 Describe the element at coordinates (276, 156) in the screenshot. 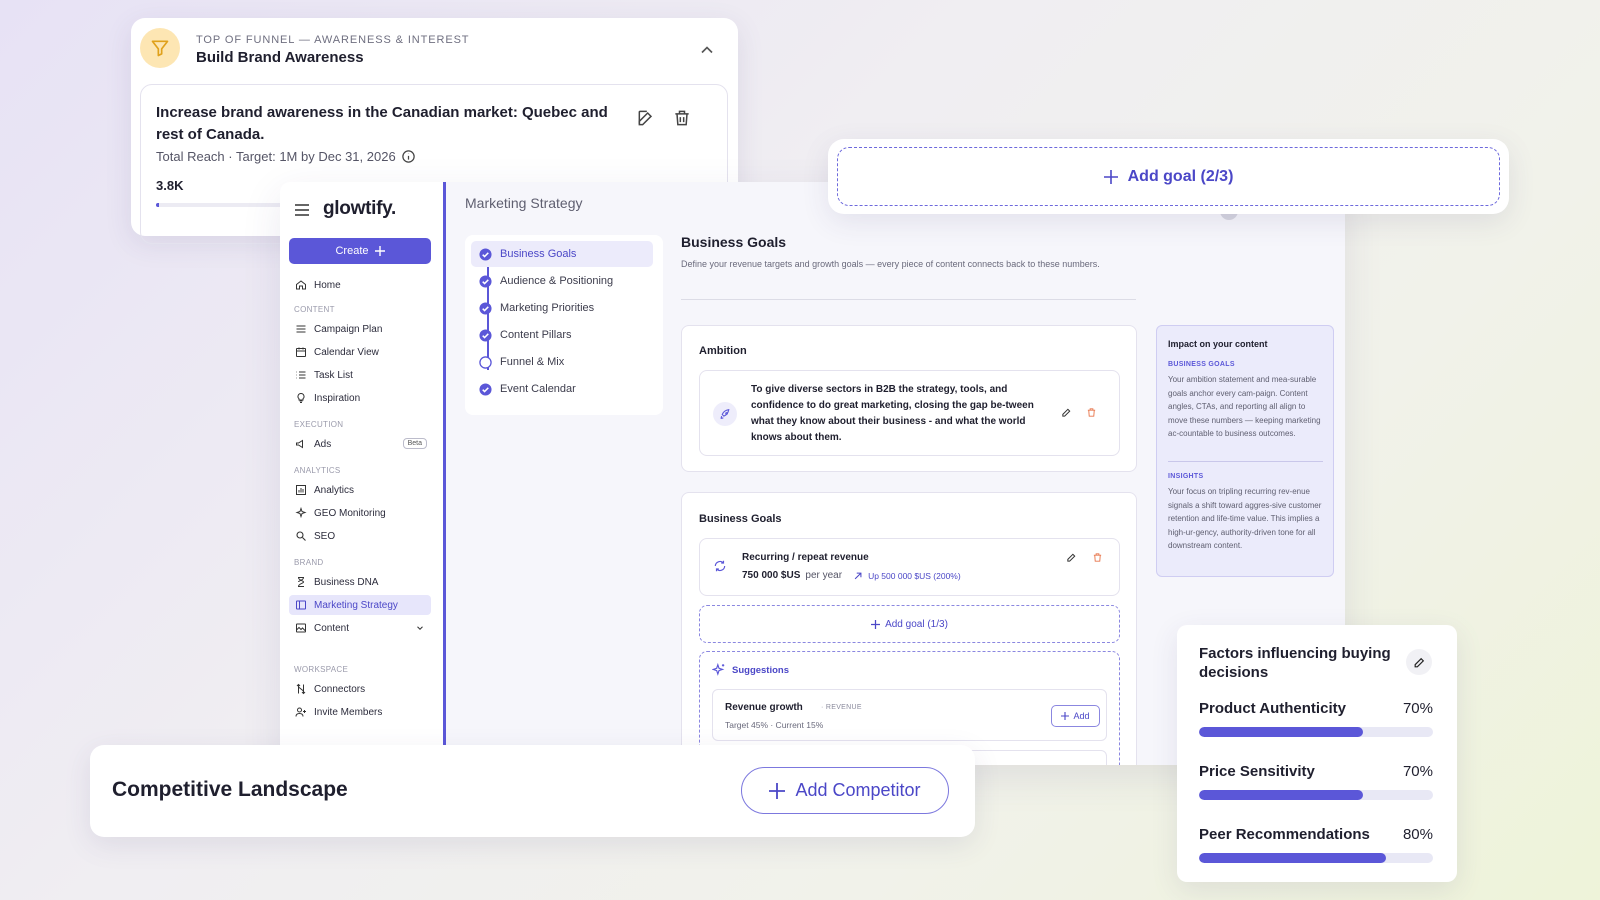

I see `funnel-goal-target-text: Total Reach · Target: 1M by Dec 31, 2026` at that location.